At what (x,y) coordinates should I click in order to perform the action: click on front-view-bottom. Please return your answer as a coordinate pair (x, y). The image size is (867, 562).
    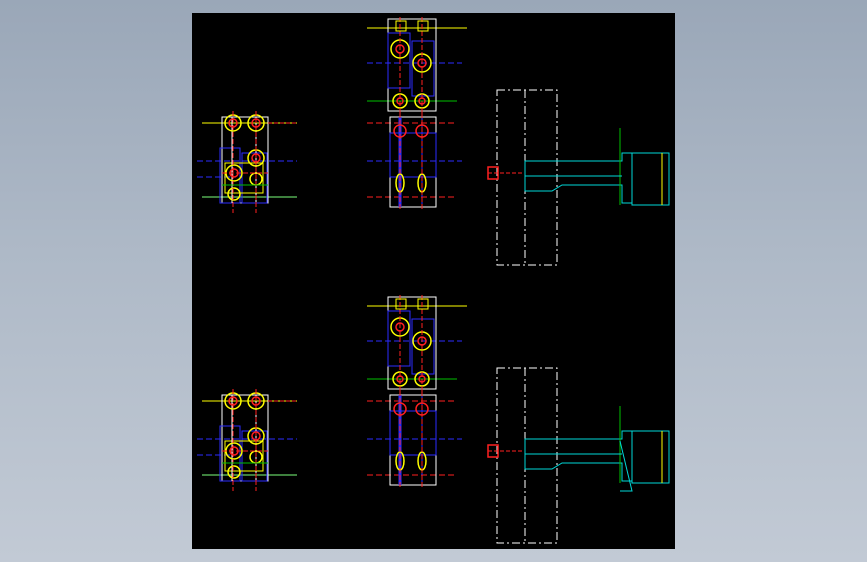
    Looking at the image, I should click on (417, 391).